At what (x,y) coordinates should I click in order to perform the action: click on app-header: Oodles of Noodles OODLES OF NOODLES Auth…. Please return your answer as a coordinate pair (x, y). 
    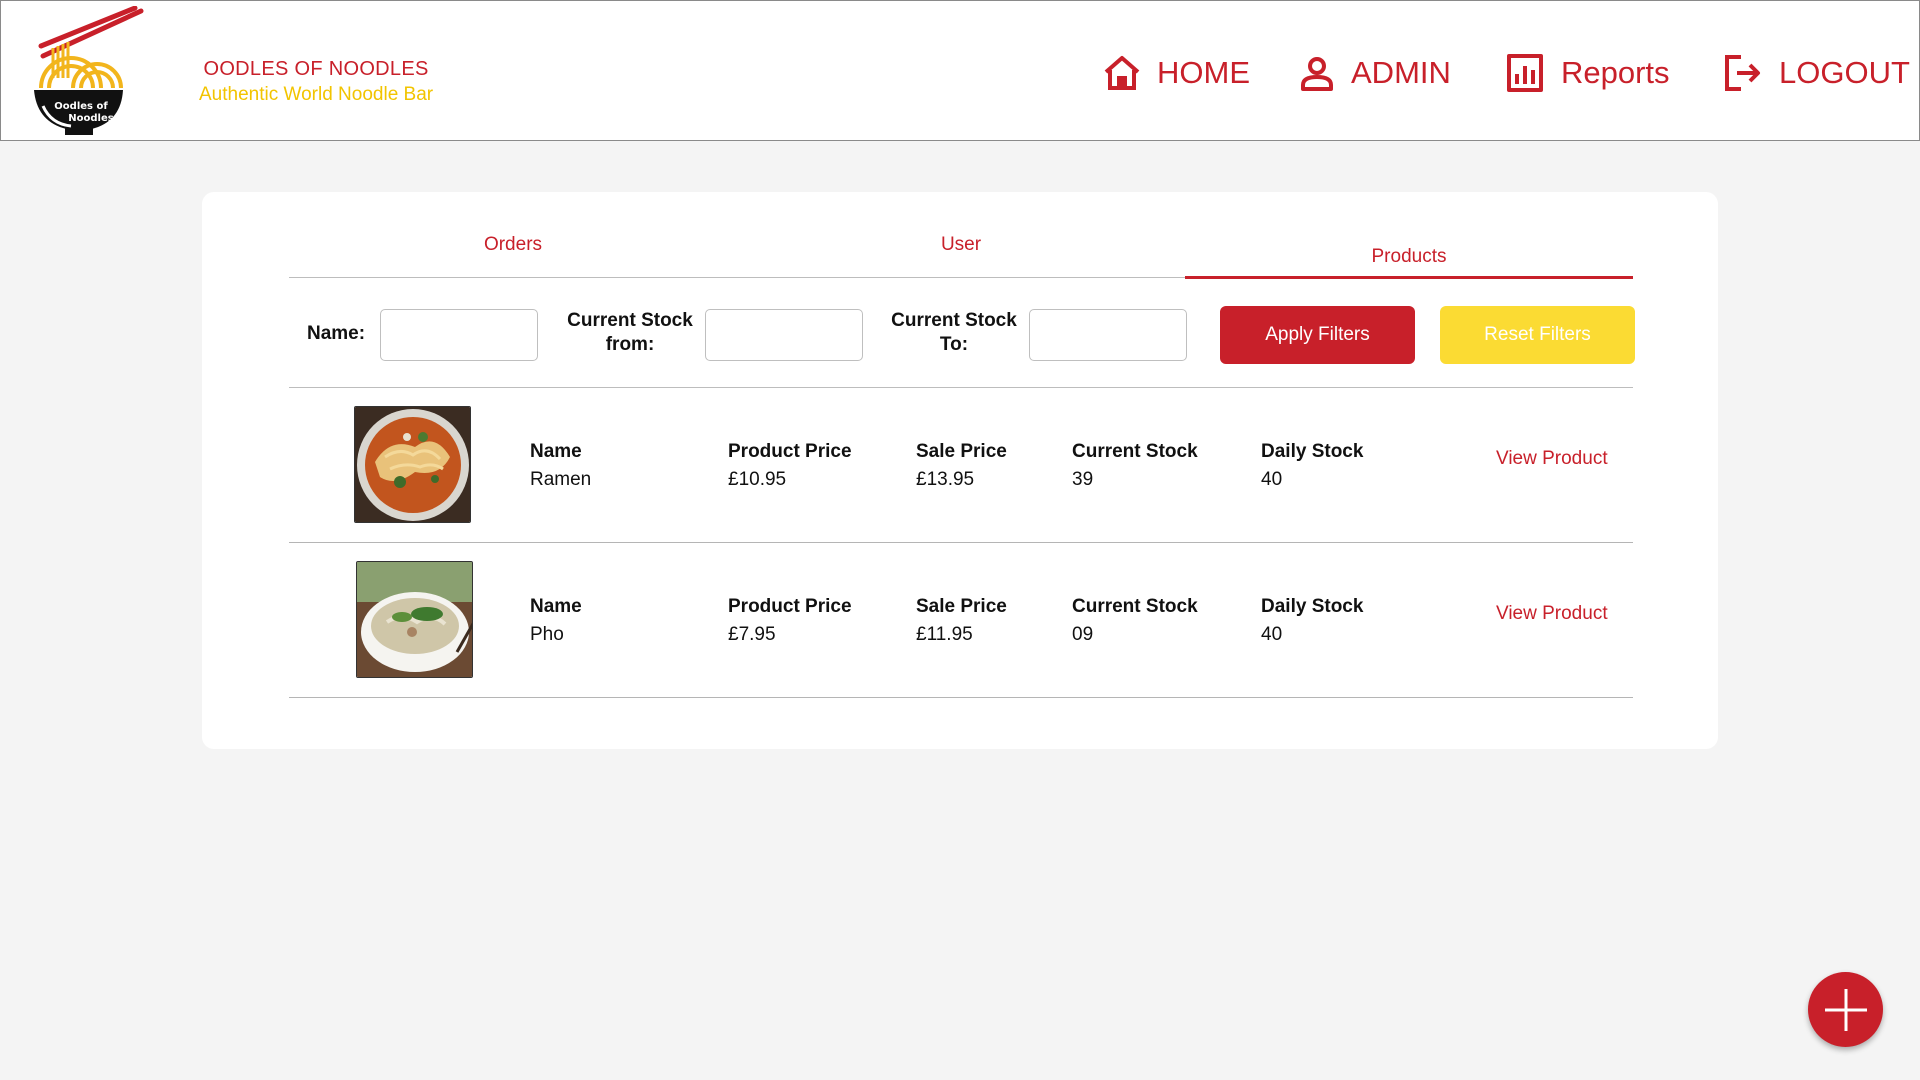
    Looking at the image, I should click on (960, 70).